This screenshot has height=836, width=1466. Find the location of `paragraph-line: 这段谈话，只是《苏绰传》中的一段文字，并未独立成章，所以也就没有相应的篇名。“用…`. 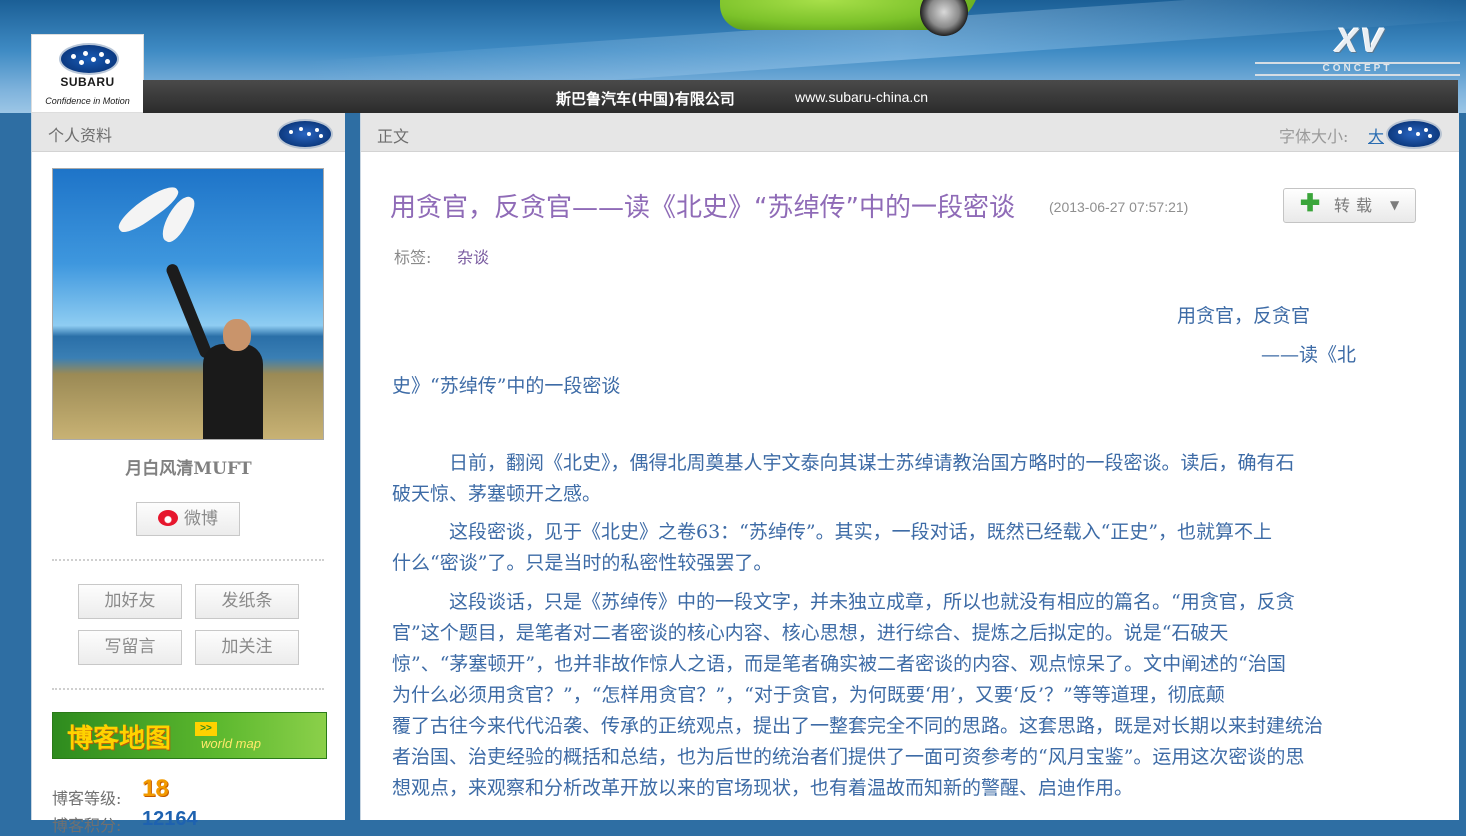

paragraph-line: 这段谈话，只是《苏绰传》中的一段文字，并未独立成章，所以也就没有相应的篇名。“用… is located at coordinates (843, 602).